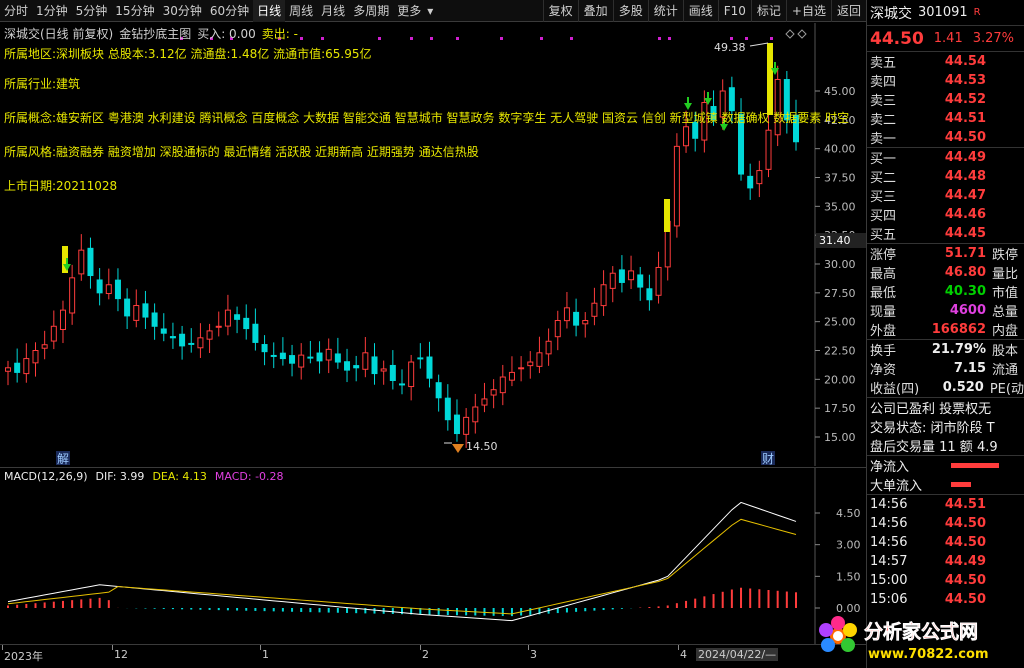 The image size is (1024, 668). What do you see at coordinates (840, 379) in the screenshot?
I see `y-tick-label: 20.00` at bounding box center [840, 379].